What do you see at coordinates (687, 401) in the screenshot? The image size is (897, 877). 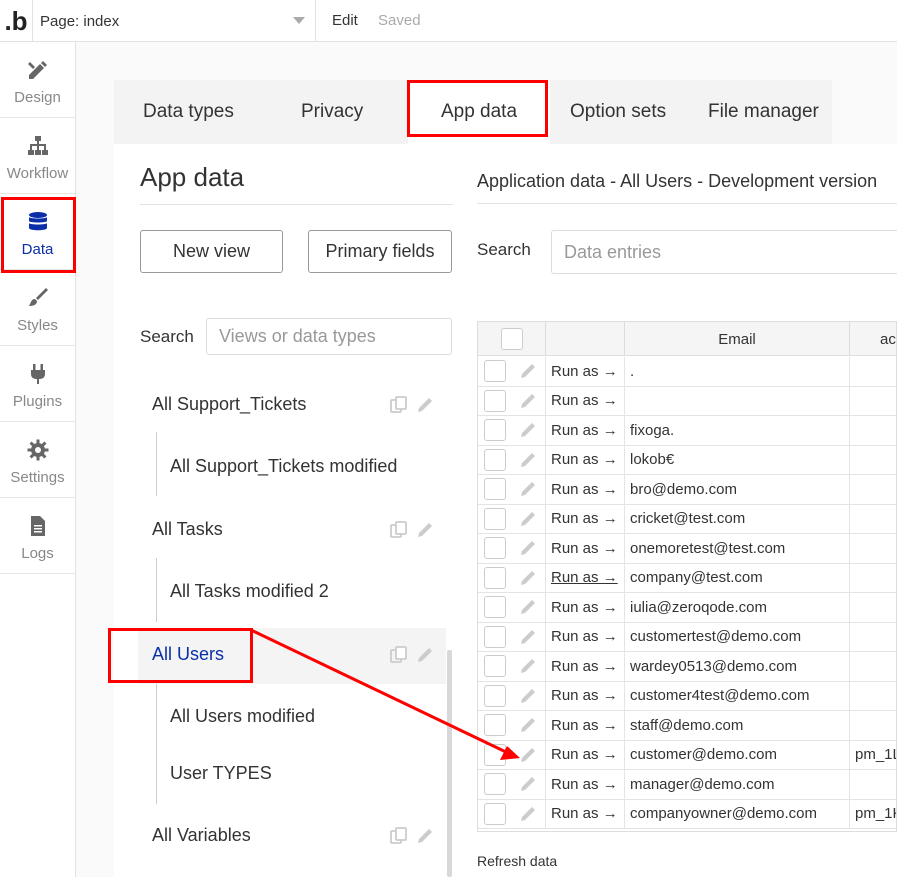 I see `table-row: Run as →` at bounding box center [687, 401].